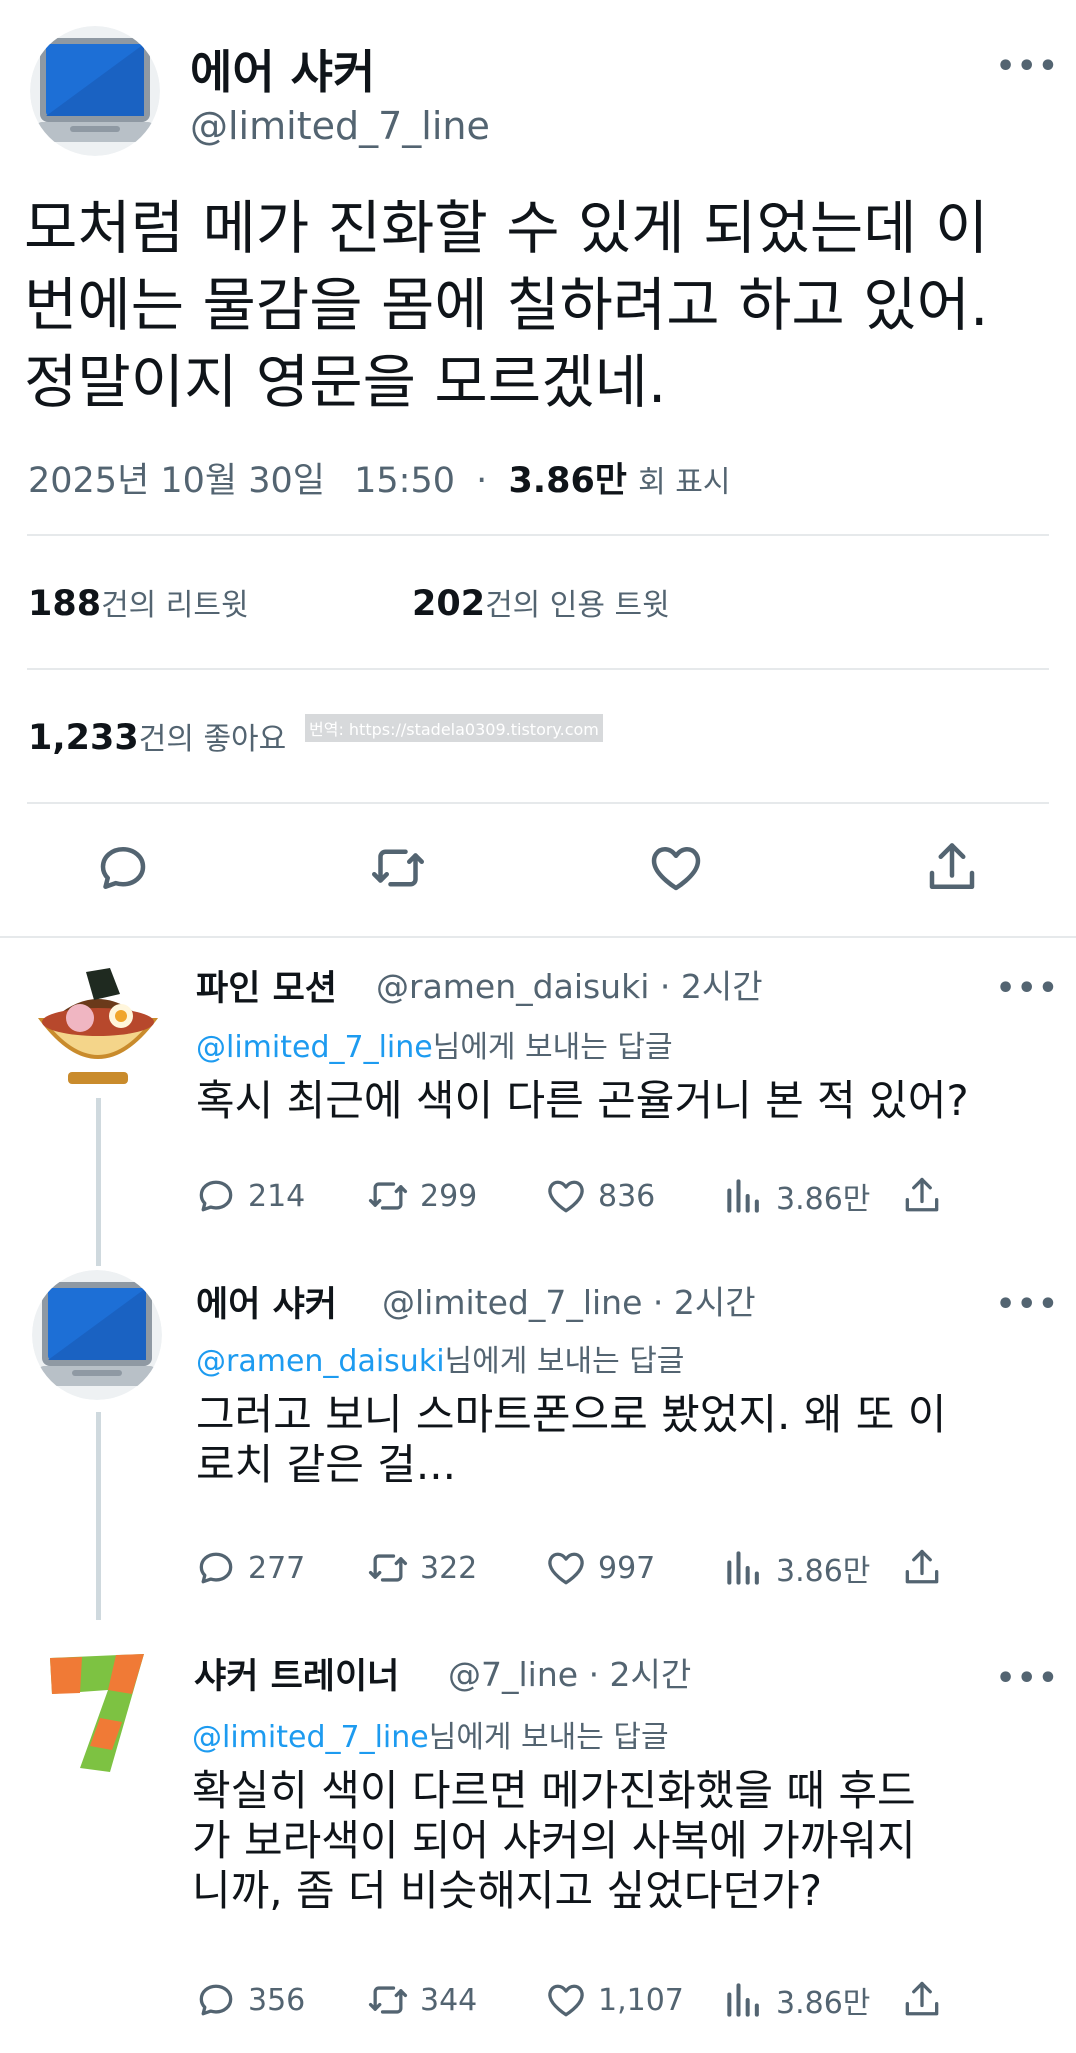 This screenshot has height=2053, width=1076. Describe the element at coordinates (345, 382) in the screenshot. I see `tweet-text-line: 정말이지 영문을 모르겠네.` at that location.